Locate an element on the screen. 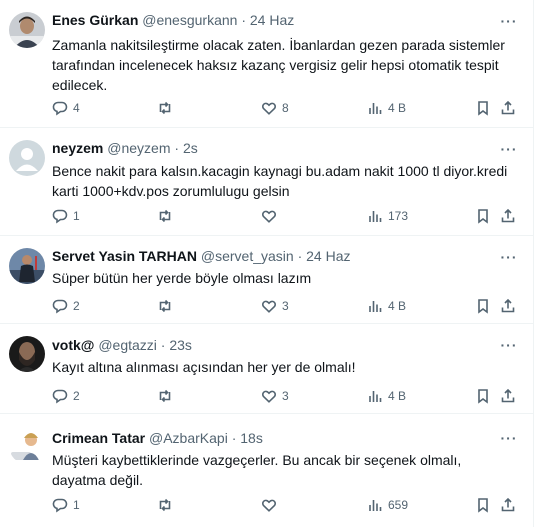 This screenshot has width=543, height=527. tweet-header: neyzem @neyzem · 2s is located at coordinates (273, 148).